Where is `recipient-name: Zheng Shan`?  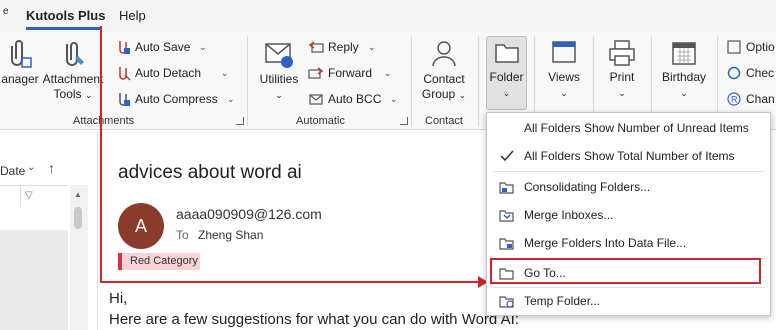
recipient-name: Zheng Shan is located at coordinates (230, 235).